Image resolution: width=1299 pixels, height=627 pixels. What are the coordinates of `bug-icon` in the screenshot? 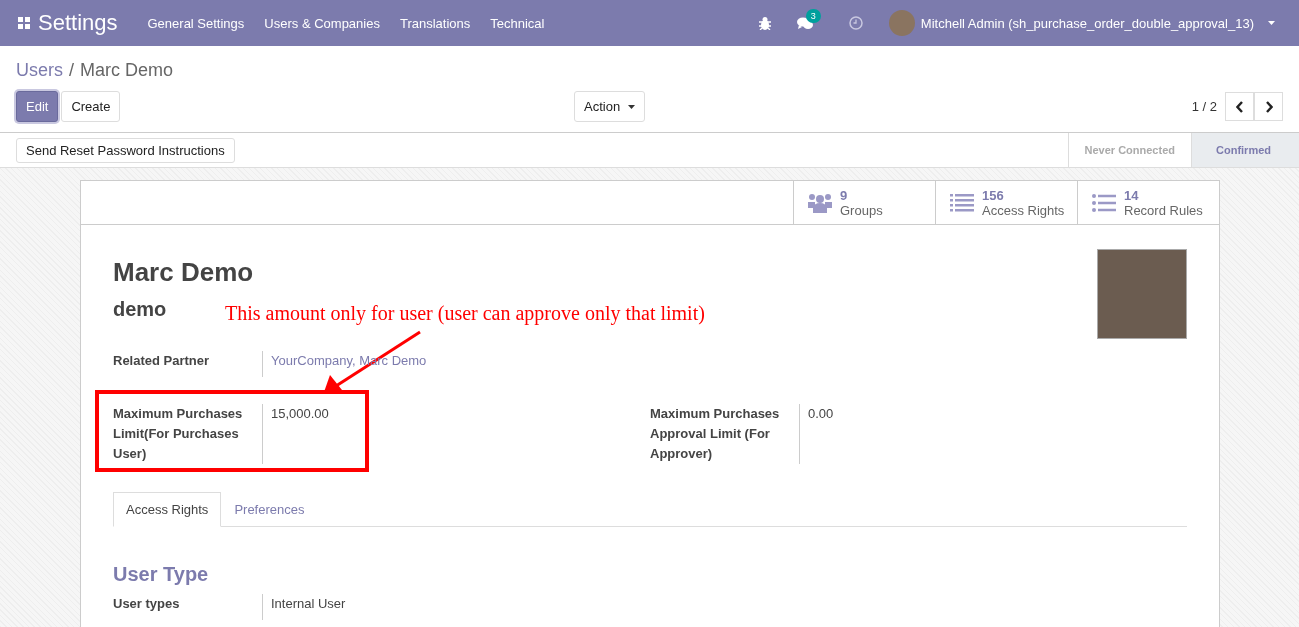 It's located at (764, 23).